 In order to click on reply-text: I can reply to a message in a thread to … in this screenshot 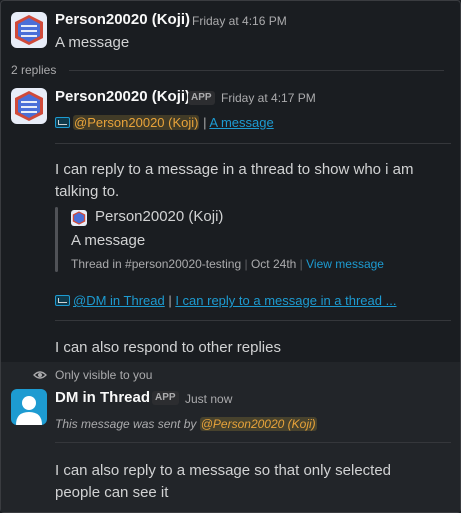, I will do `click(234, 180)`.